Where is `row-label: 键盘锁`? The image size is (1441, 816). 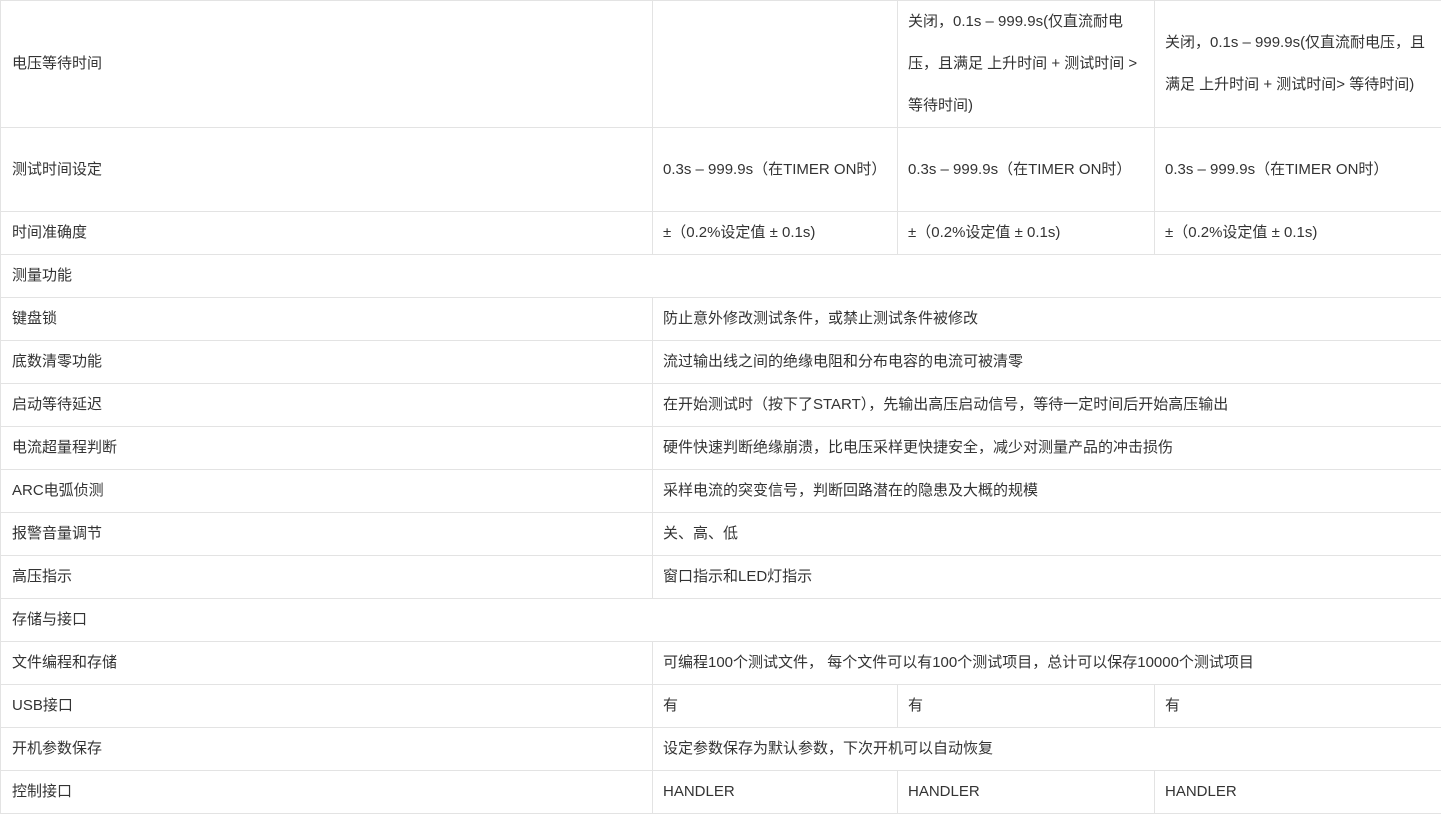
row-label: 键盘锁 is located at coordinates (326, 319).